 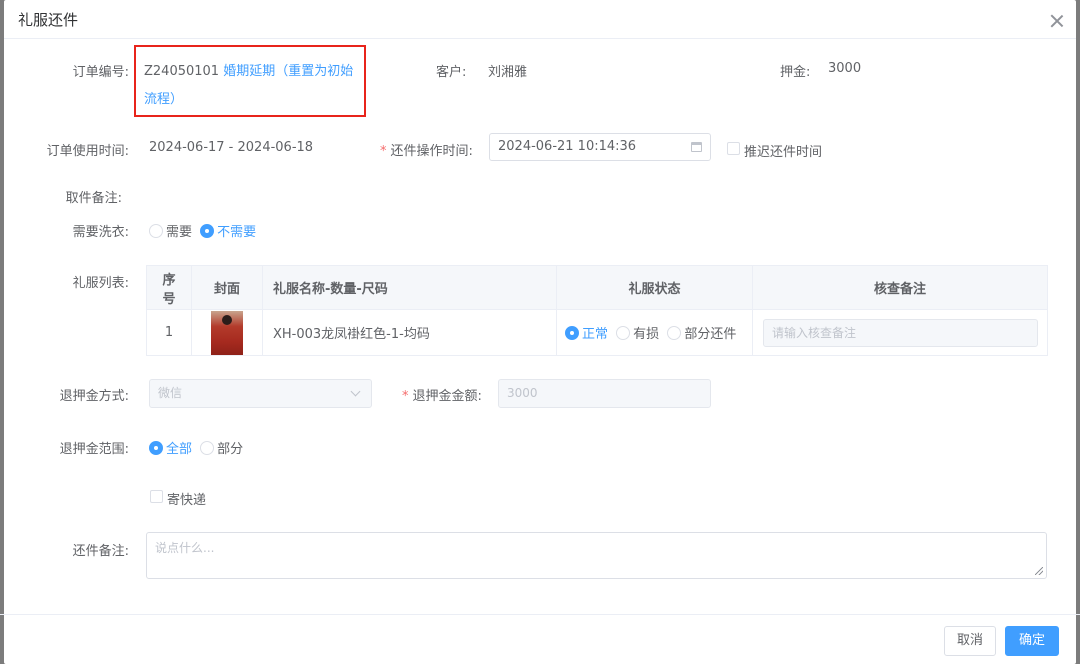 I want to click on washing-radio-group: 需要 不需要, so click(x=204, y=230).